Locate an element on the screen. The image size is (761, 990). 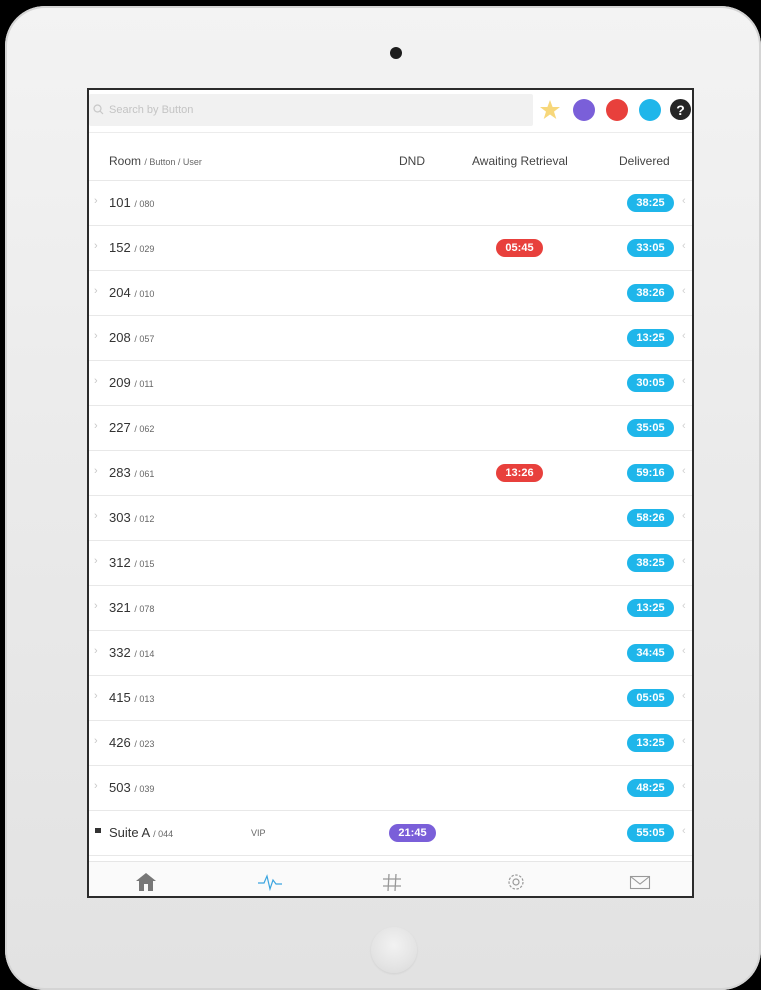
delivered-timer: 33:05 is located at coordinates (650, 248).